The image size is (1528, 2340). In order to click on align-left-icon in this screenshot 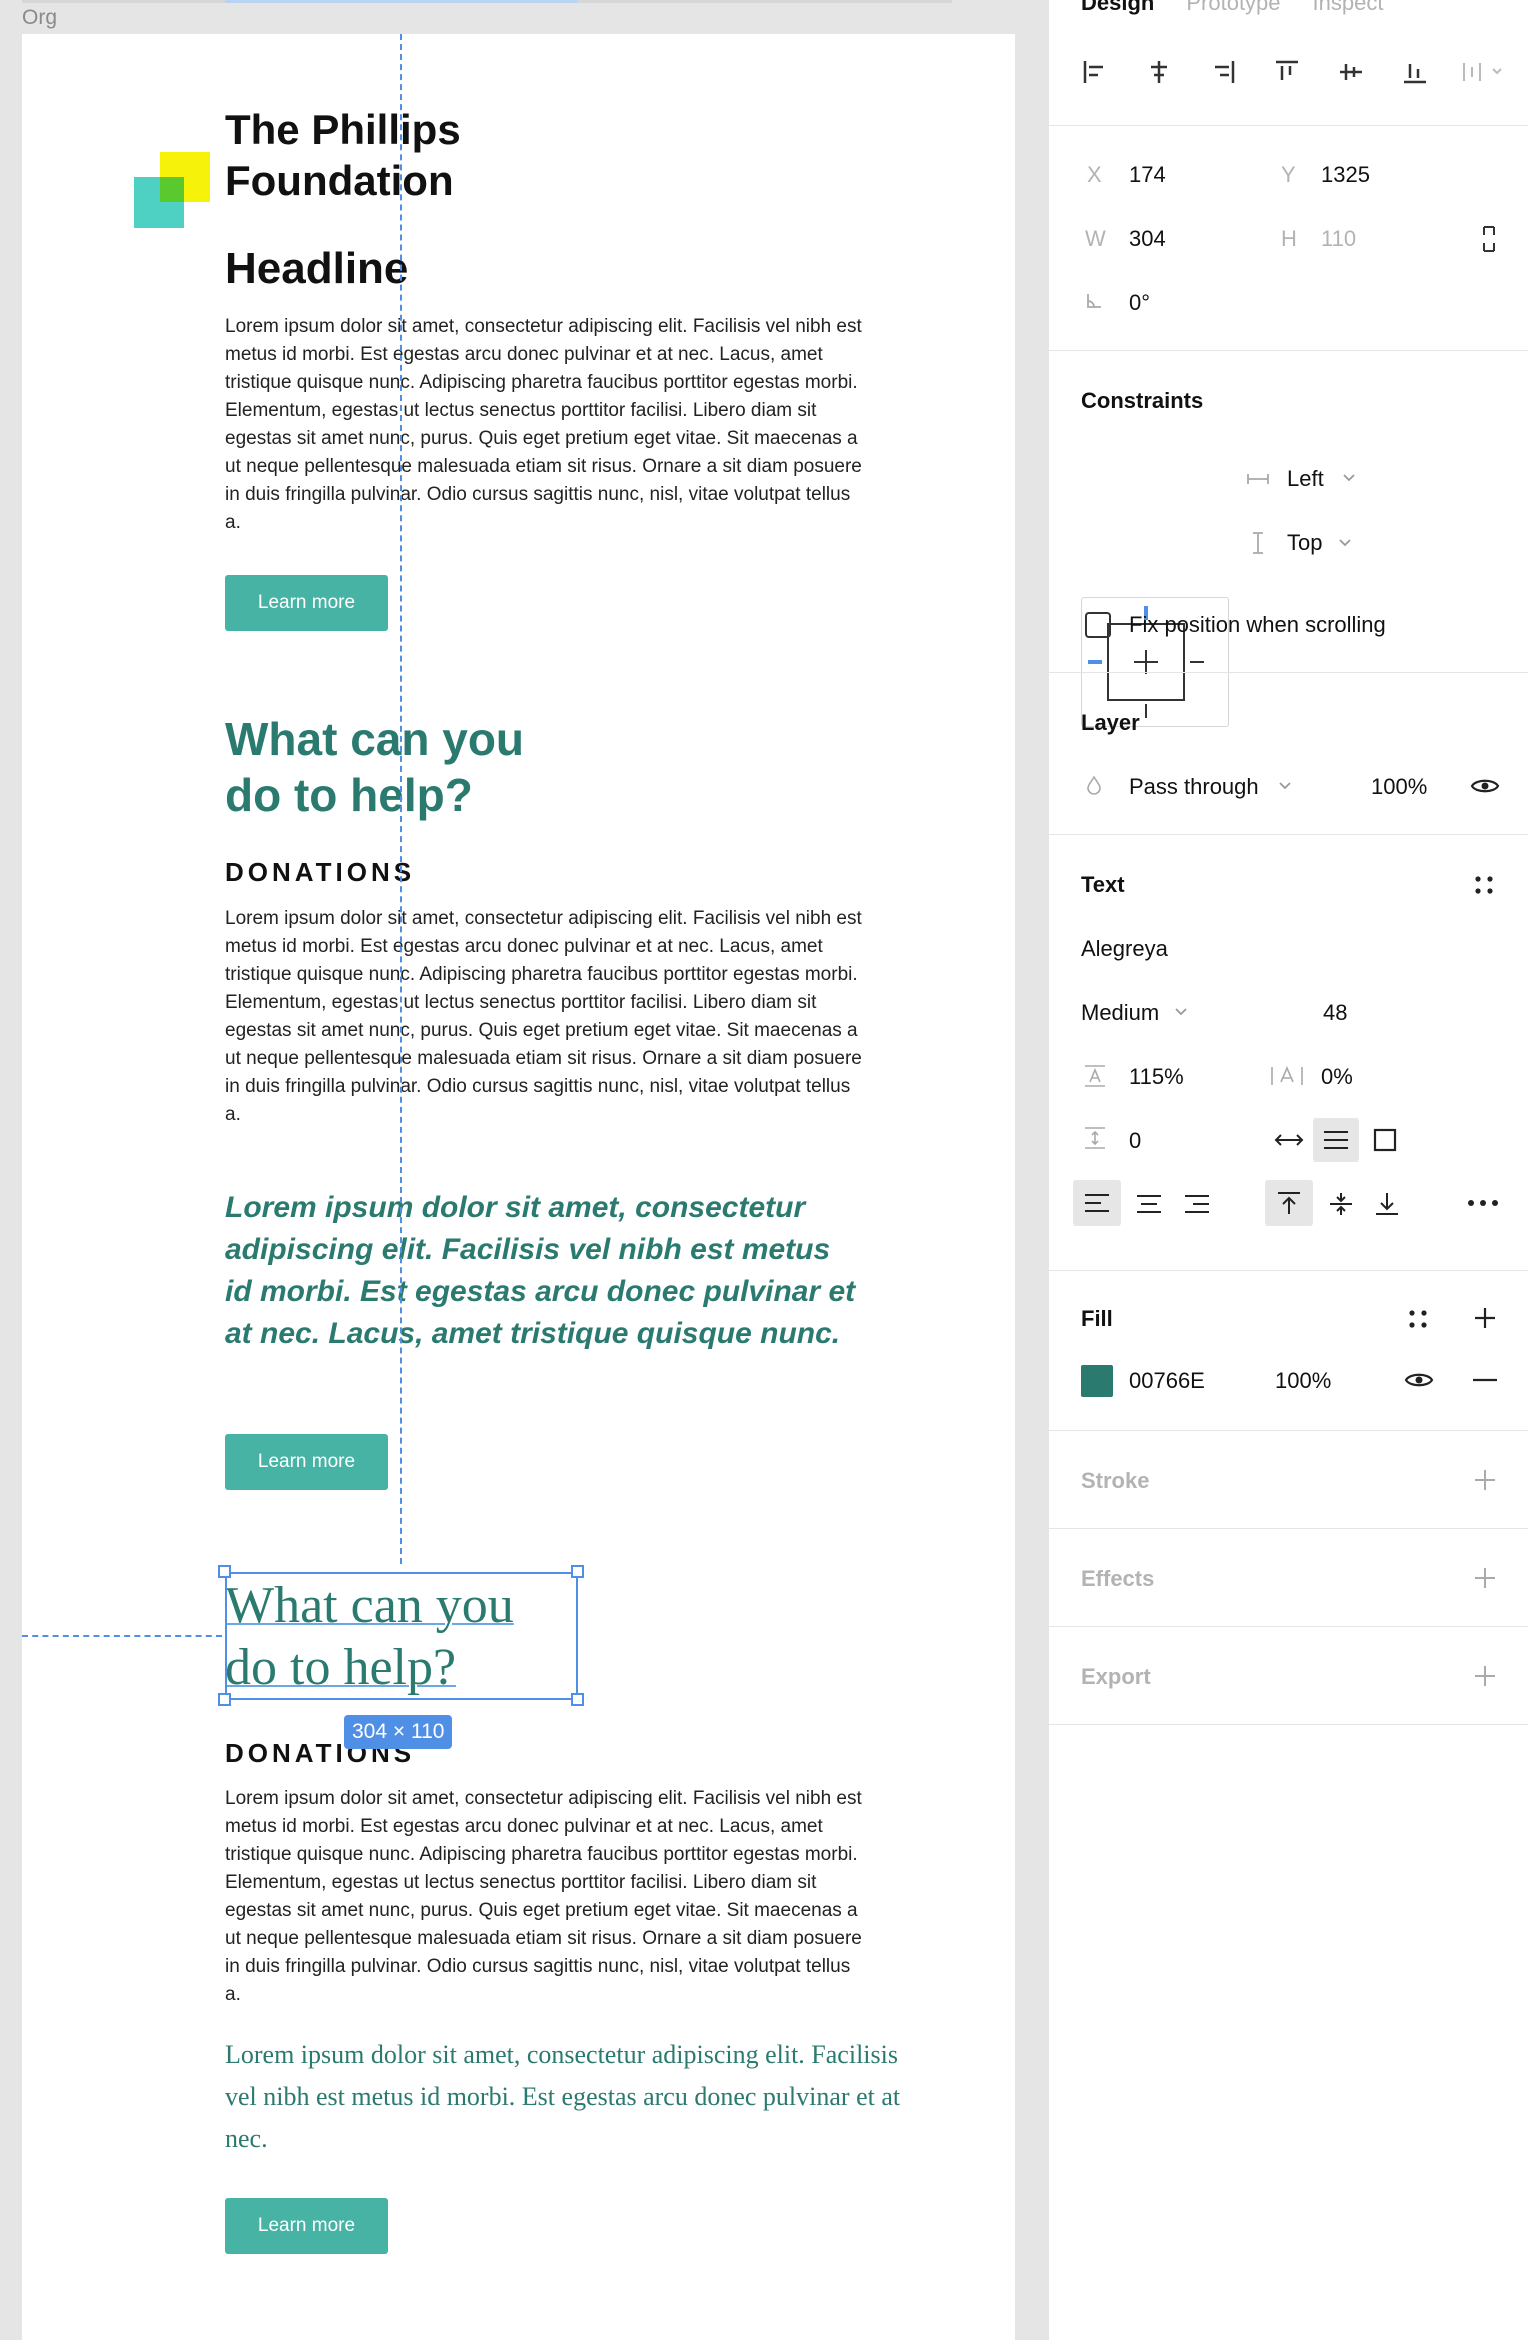, I will do `click(1095, 72)`.